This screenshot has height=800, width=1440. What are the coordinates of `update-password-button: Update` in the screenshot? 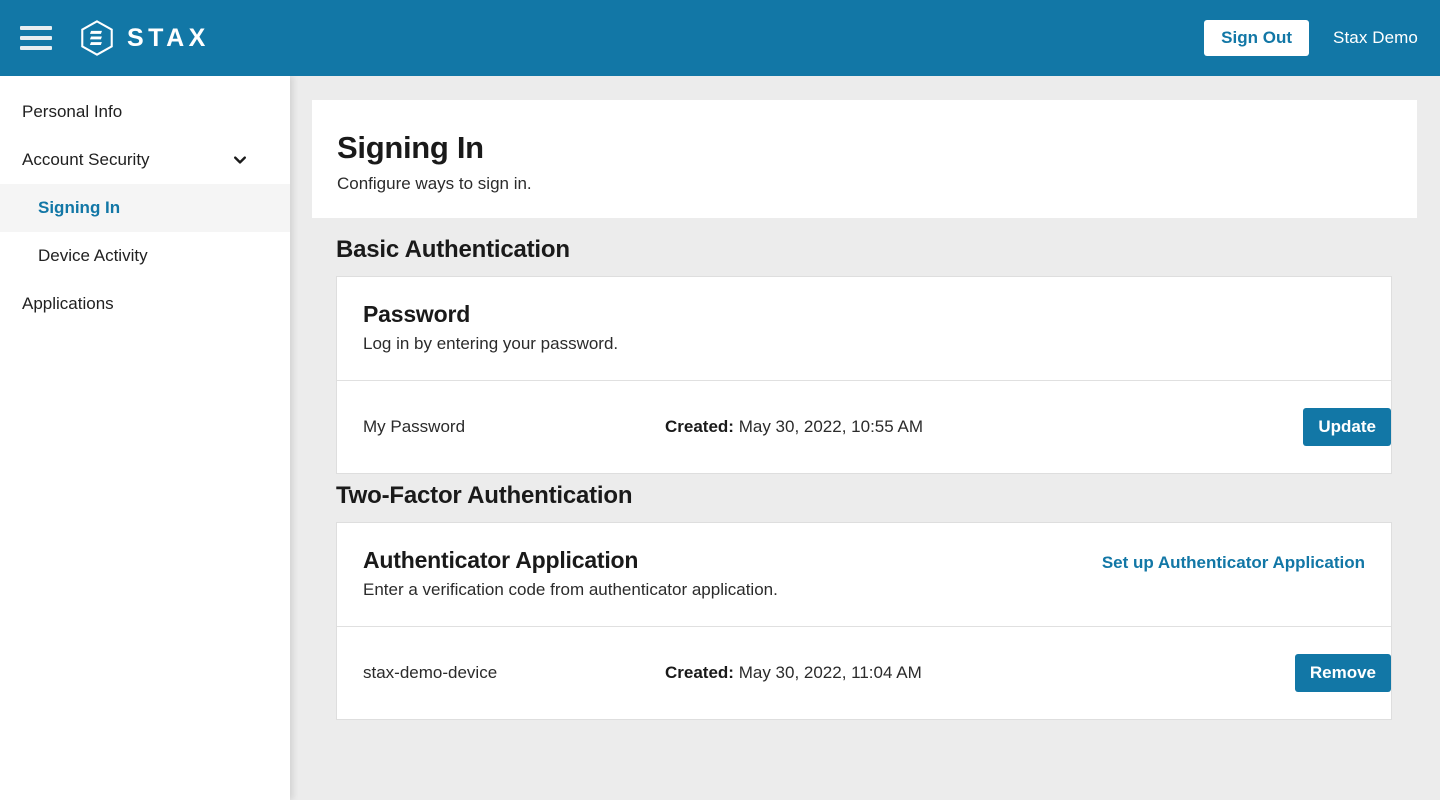 It's located at (1347, 427).